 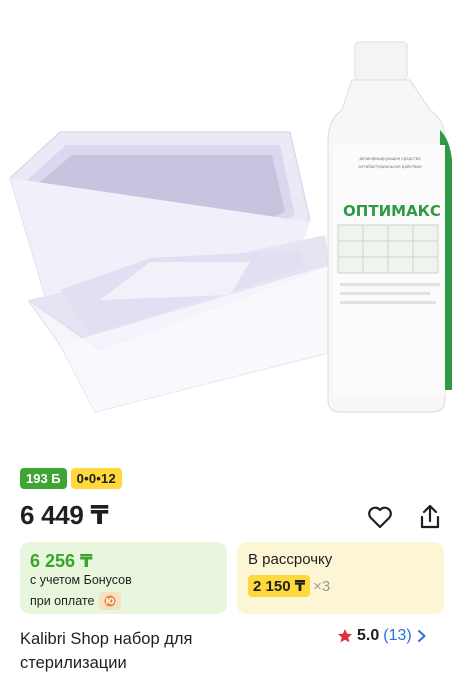 I want to click on payment-note: при оплате Ю, so click(x=76, y=601).